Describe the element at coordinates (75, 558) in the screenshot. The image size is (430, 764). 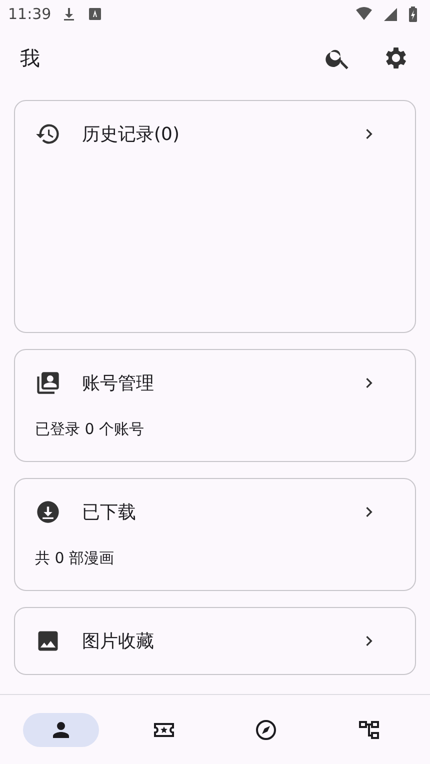
I see `card-subtitle: 共 0 部漫画` at that location.